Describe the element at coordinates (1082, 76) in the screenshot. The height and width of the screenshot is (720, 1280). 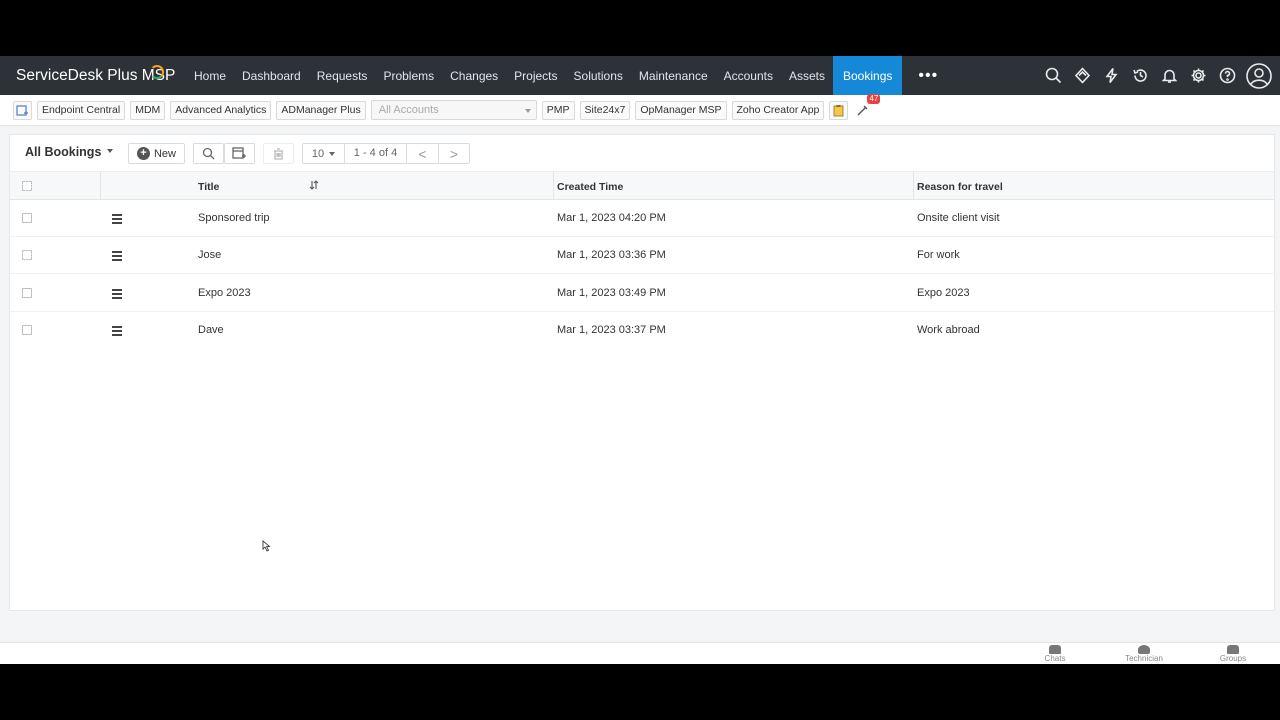
I see `diamond-icon` at that location.